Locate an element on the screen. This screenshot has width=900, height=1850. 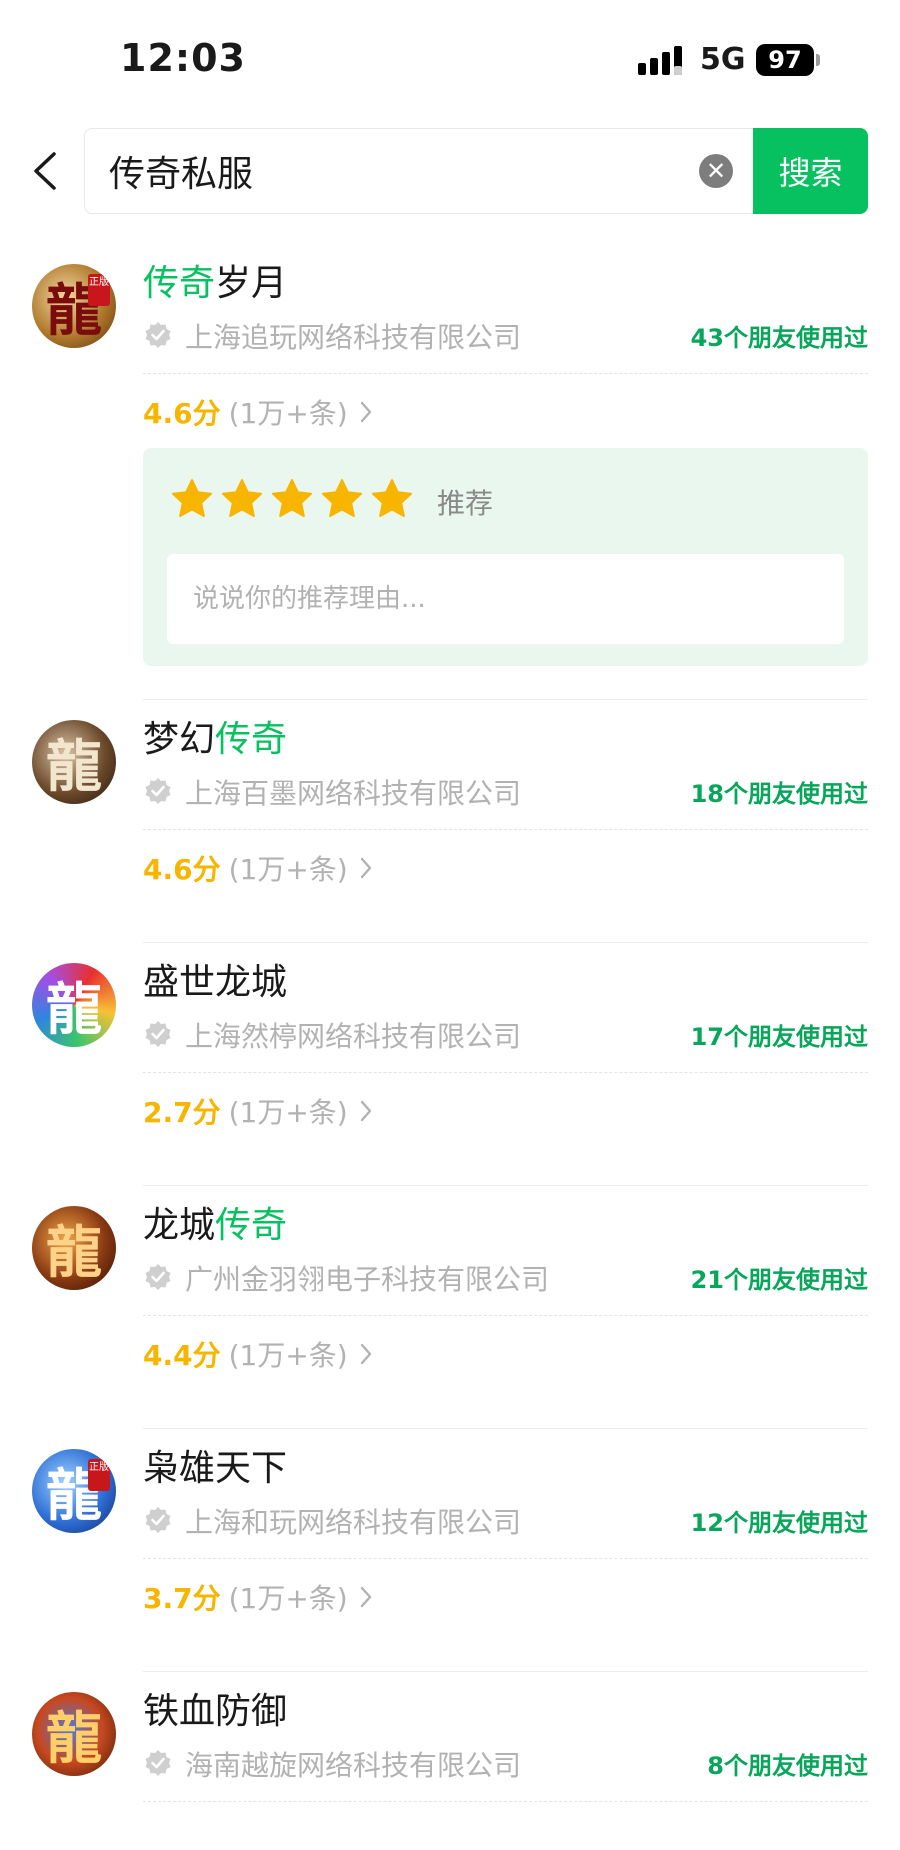
result-item: 龍梦幻传奇上海百墨网络科技有限公司 18个朋友使用过 4.6分 (1万+条) is located at coordinates (450, 821).